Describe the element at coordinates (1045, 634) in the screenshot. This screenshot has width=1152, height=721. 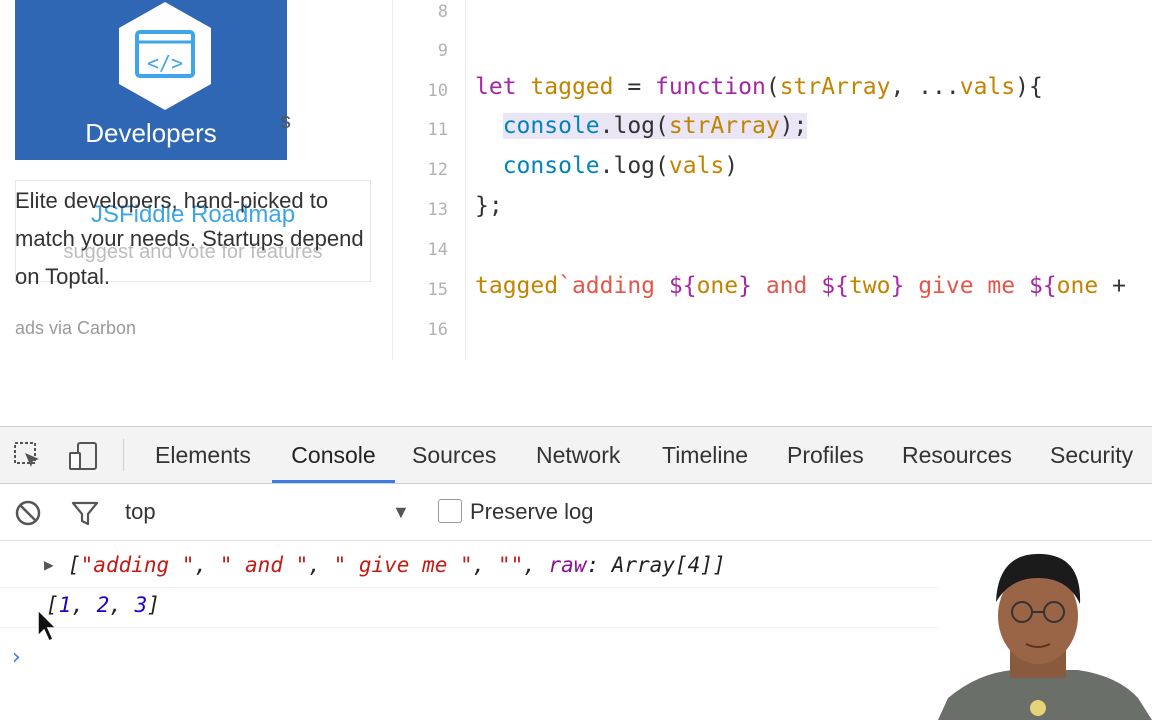
I see `presenter-webcam-overlay` at that location.